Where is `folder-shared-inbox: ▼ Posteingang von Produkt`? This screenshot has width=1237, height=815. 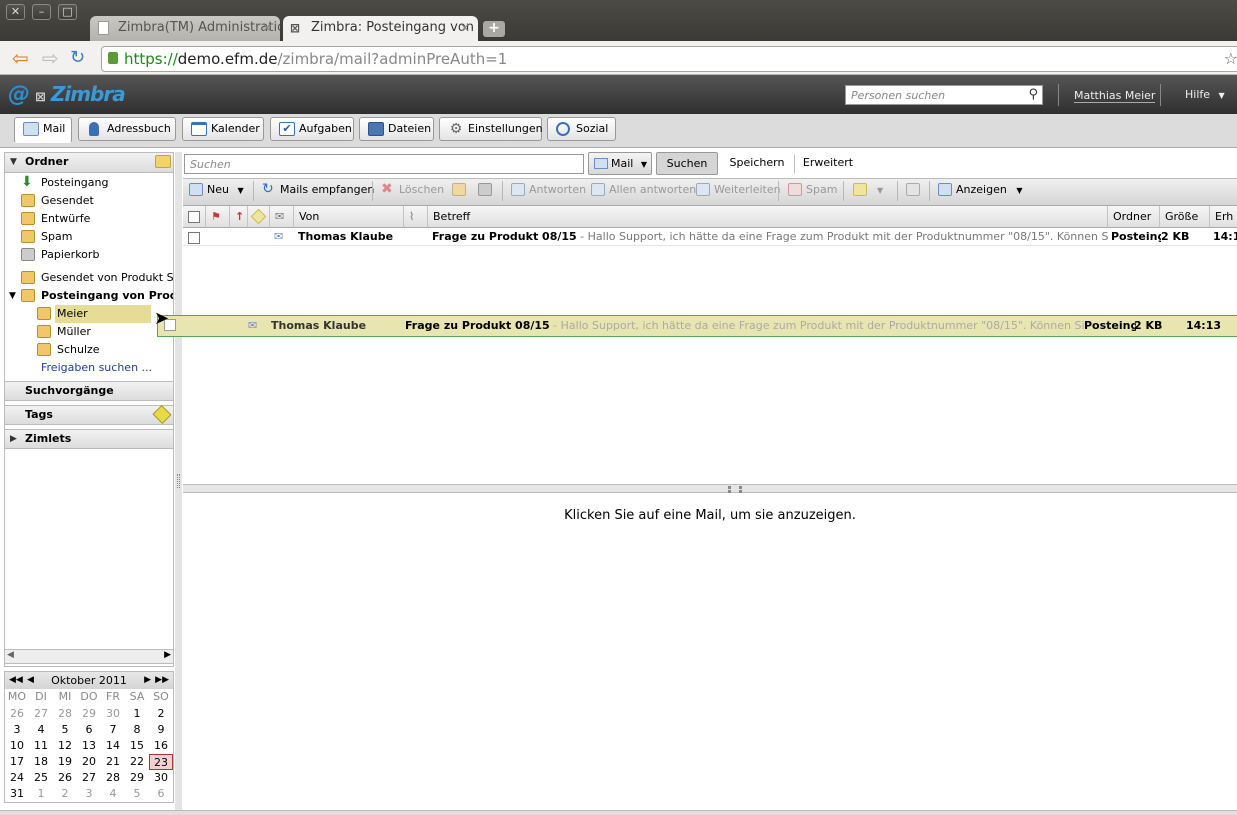
folder-shared-inbox: ▼ Posteingang von Produkt is located at coordinates (91, 296).